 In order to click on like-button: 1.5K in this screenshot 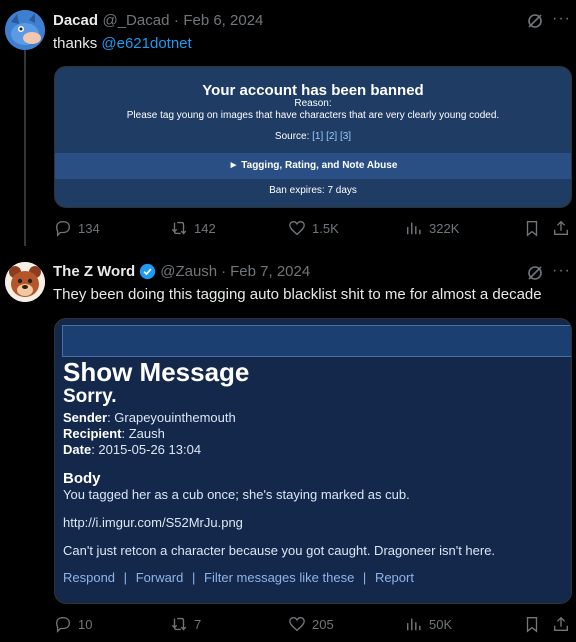, I will do `click(313, 228)`.